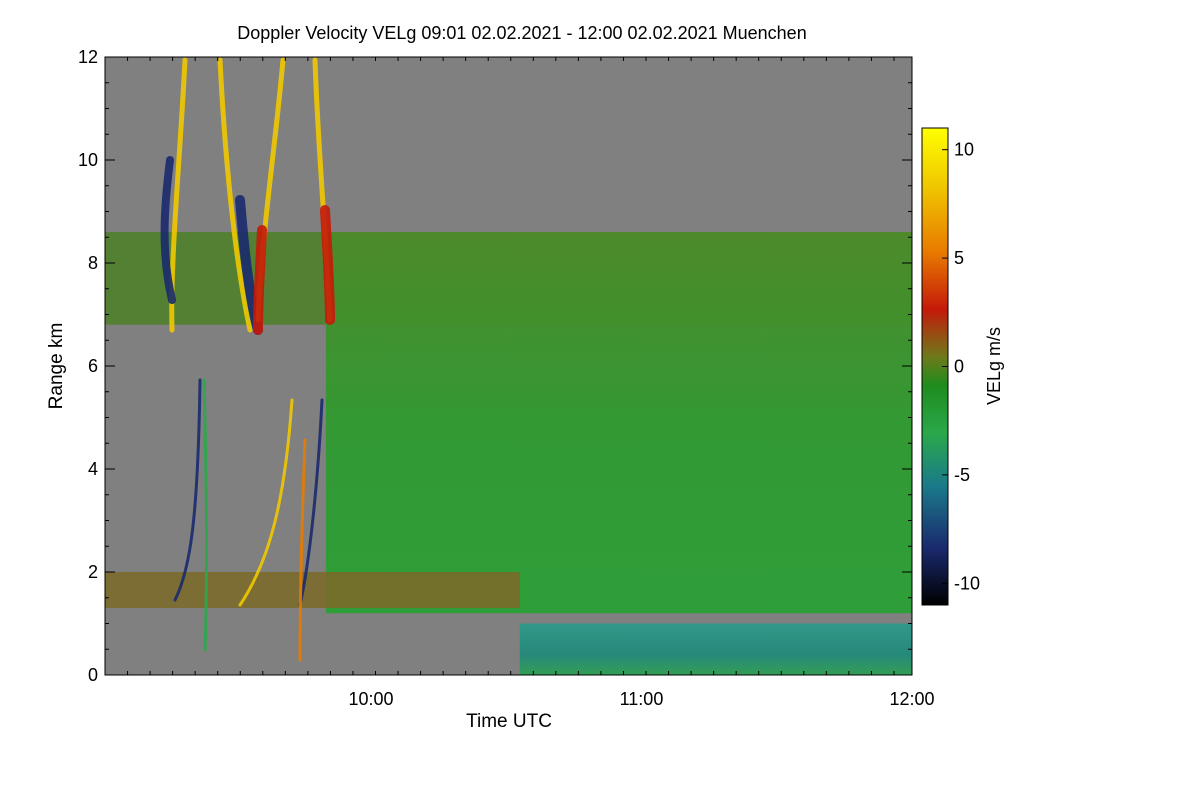  What do you see at coordinates (93, 263) in the screenshot?
I see `y-tick-label: 8` at bounding box center [93, 263].